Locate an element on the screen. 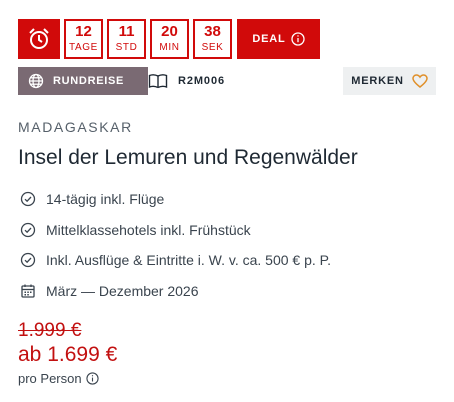 This screenshot has height=402, width=454. trip-type-badge: RUNDREISE is located at coordinates (83, 81).